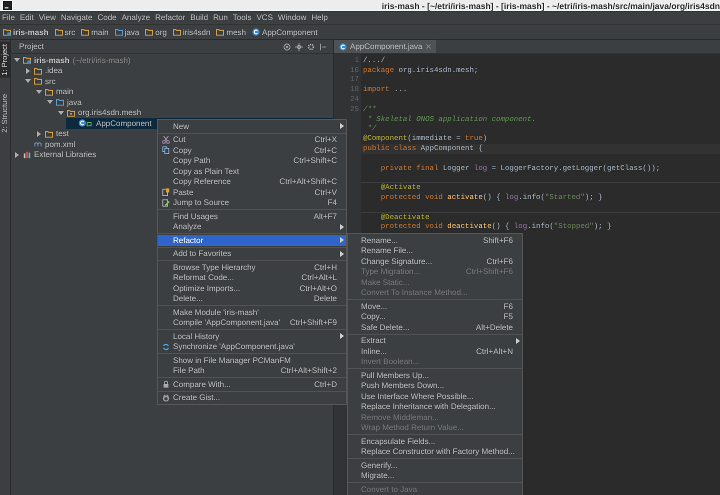 The width and height of the screenshot is (720, 495). I want to click on tree-item-label: AppComponent, so click(124, 123).